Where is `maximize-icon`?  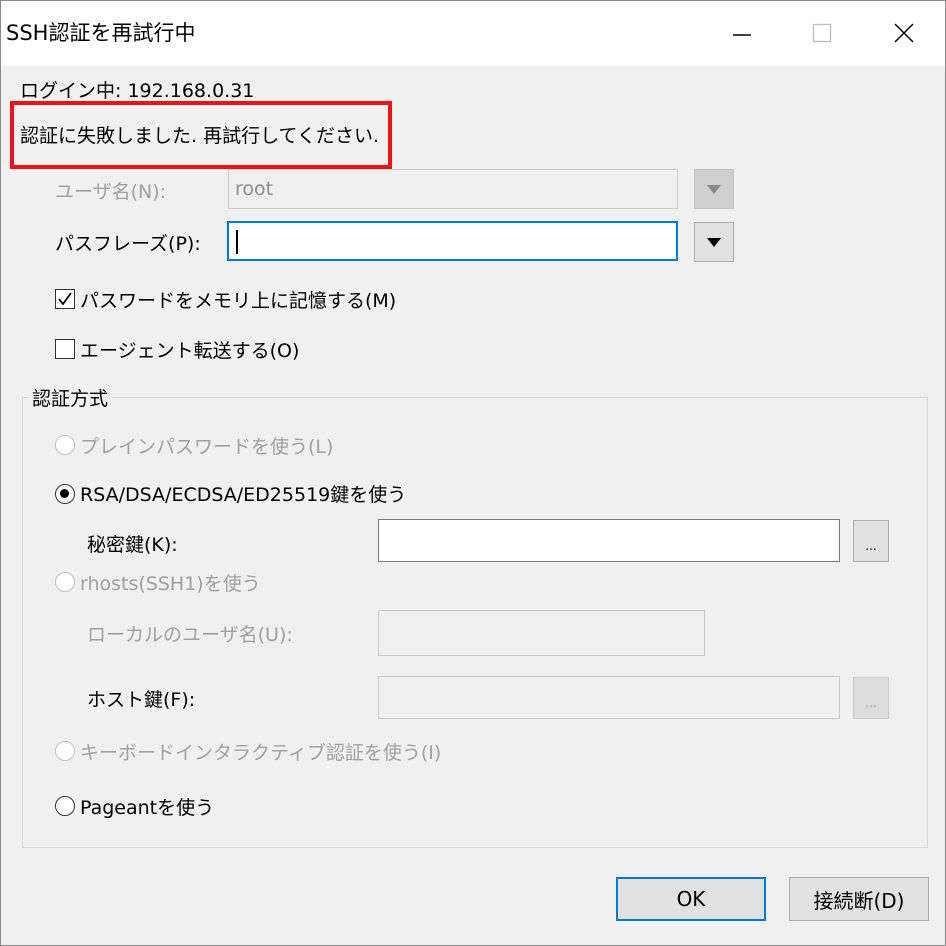
maximize-icon is located at coordinates (822, 33).